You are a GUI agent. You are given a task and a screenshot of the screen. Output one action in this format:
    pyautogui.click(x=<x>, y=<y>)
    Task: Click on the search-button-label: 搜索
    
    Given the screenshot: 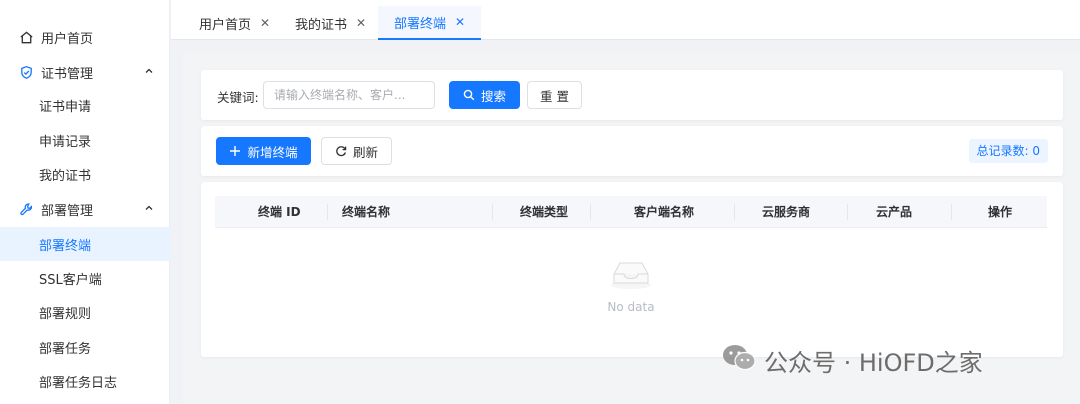 What is the action you would take?
    pyautogui.click(x=493, y=96)
    